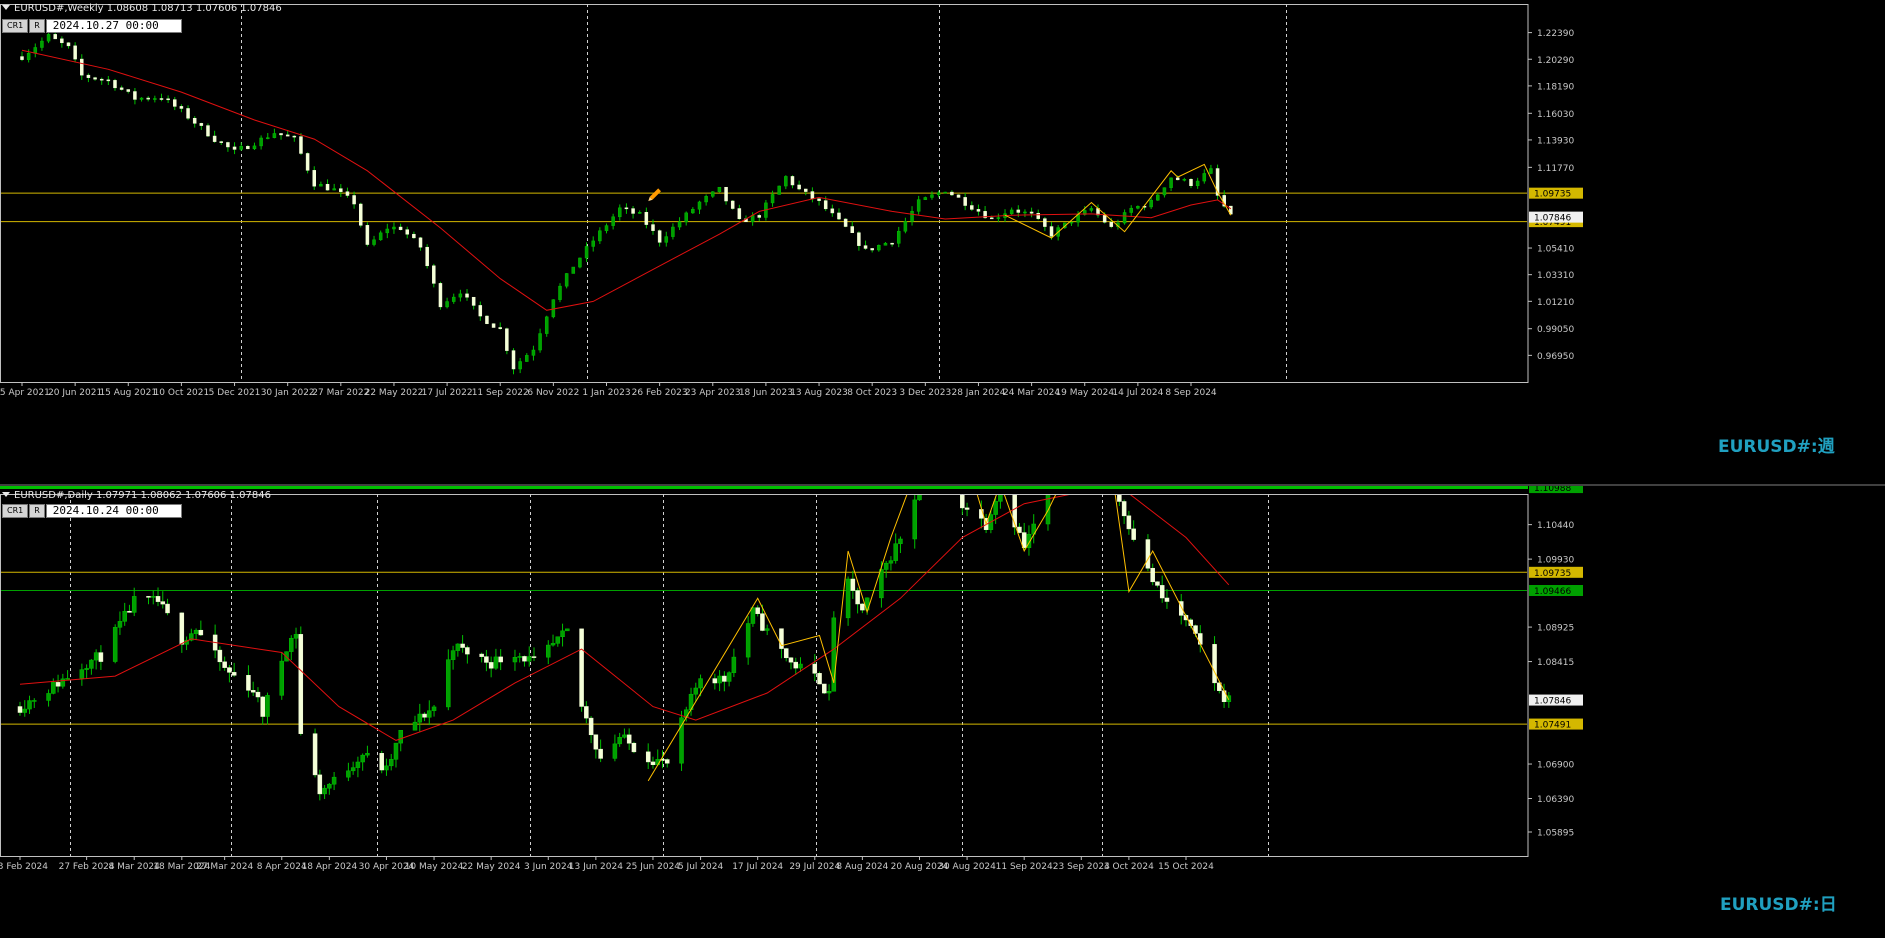 The width and height of the screenshot is (1885, 938). Describe the element at coordinates (978, 393) in the screenshot. I see `x-tick-label: 28 Jan 2024` at that location.